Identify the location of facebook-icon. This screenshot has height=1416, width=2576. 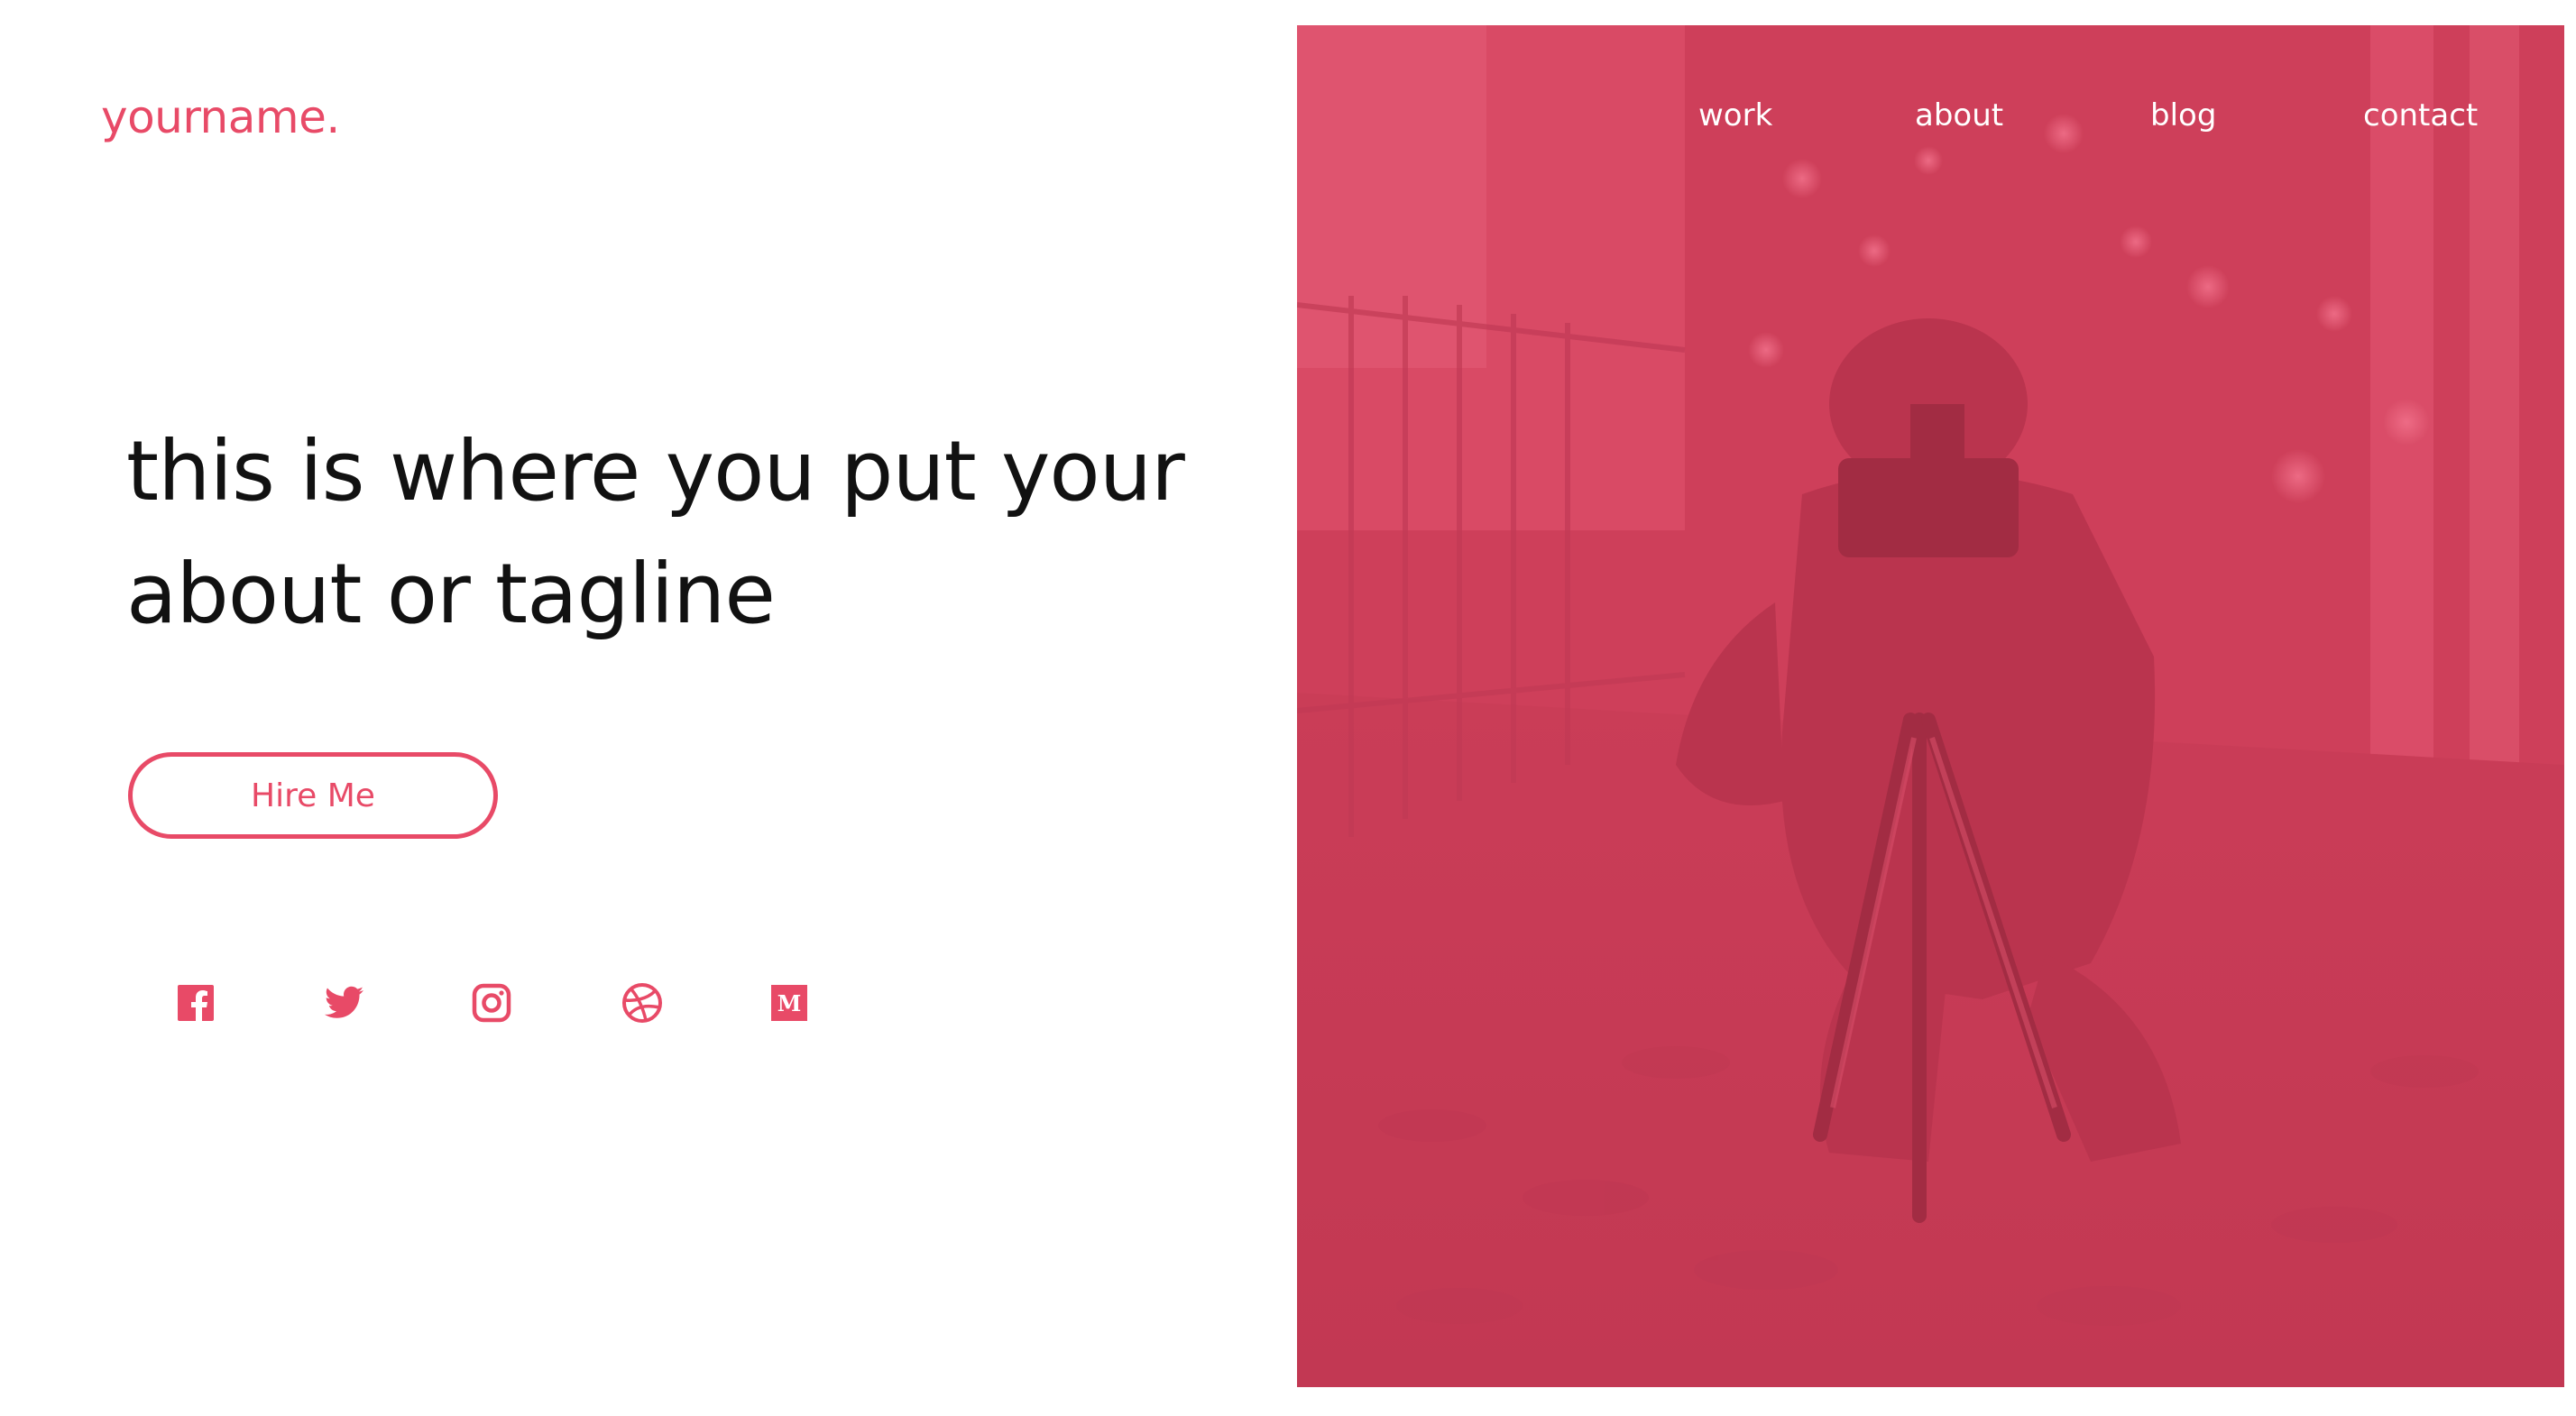
(195, 1003).